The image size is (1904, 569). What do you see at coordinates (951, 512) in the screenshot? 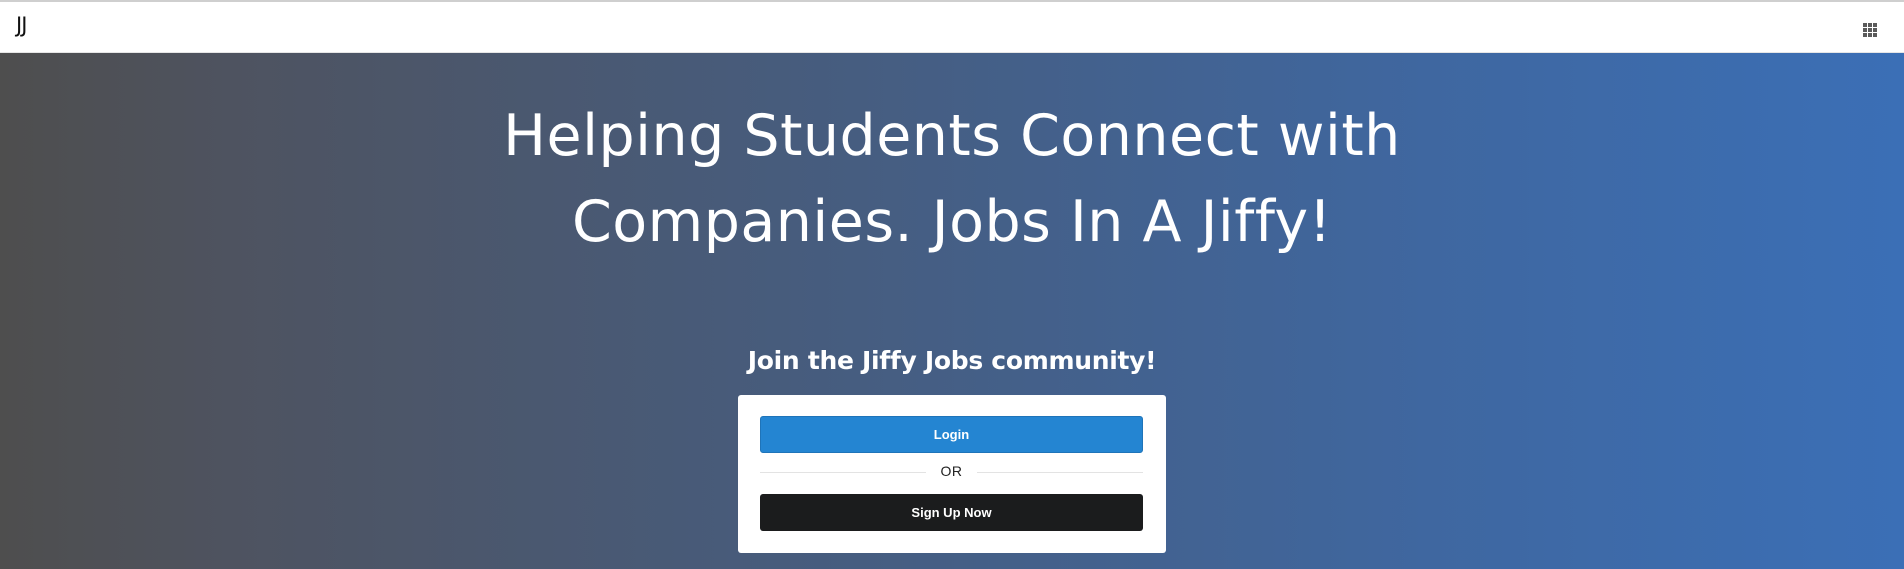
I see `sign-up-button: Sign Up Now` at bounding box center [951, 512].